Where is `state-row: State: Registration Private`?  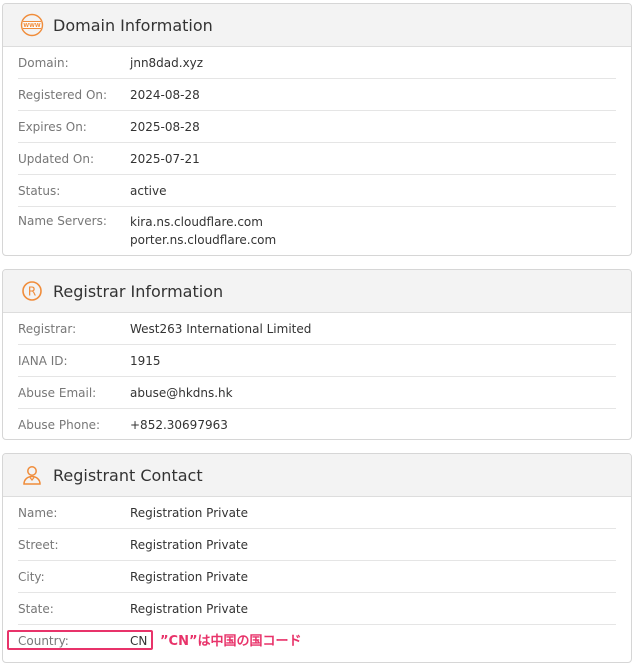
state-row: State: Registration Private is located at coordinates (317, 609).